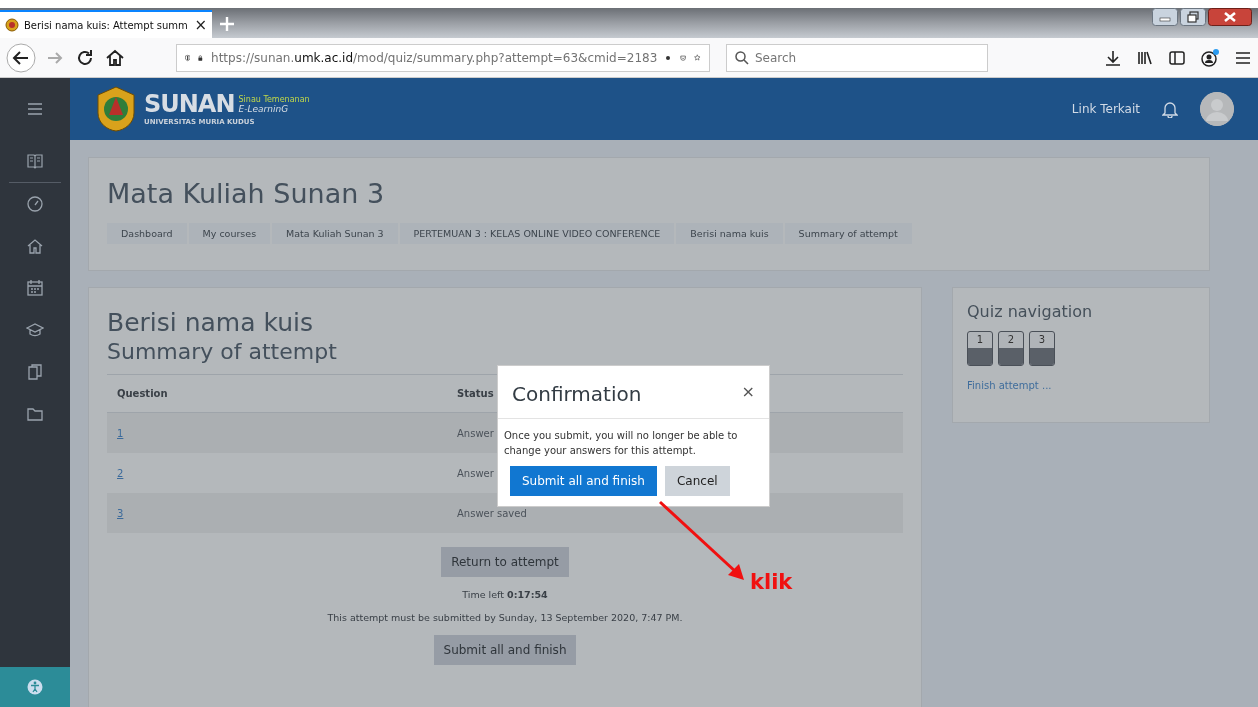 This screenshot has height=707, width=1258. I want to click on brand-name: SUNAN, so click(189, 104).